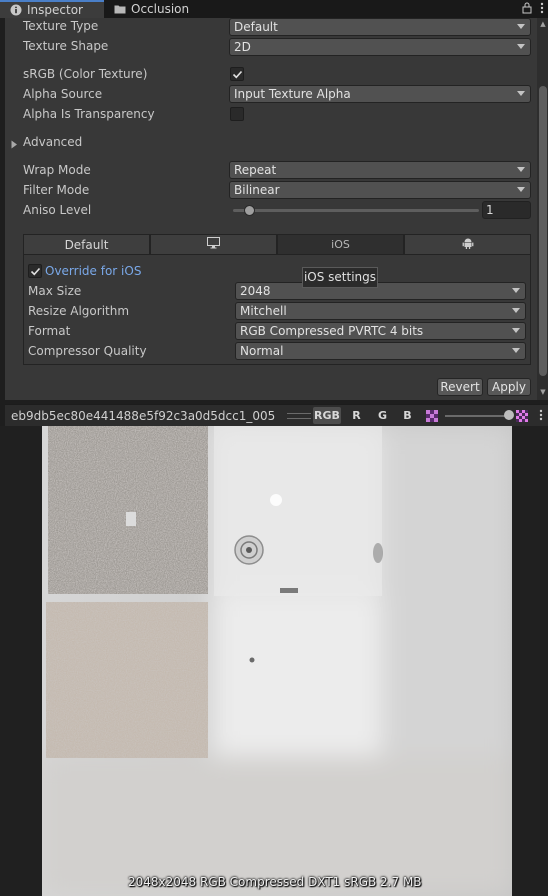 This screenshot has width=548, height=896. I want to click on alpha-source-label: Alpha Source, so click(63, 94).